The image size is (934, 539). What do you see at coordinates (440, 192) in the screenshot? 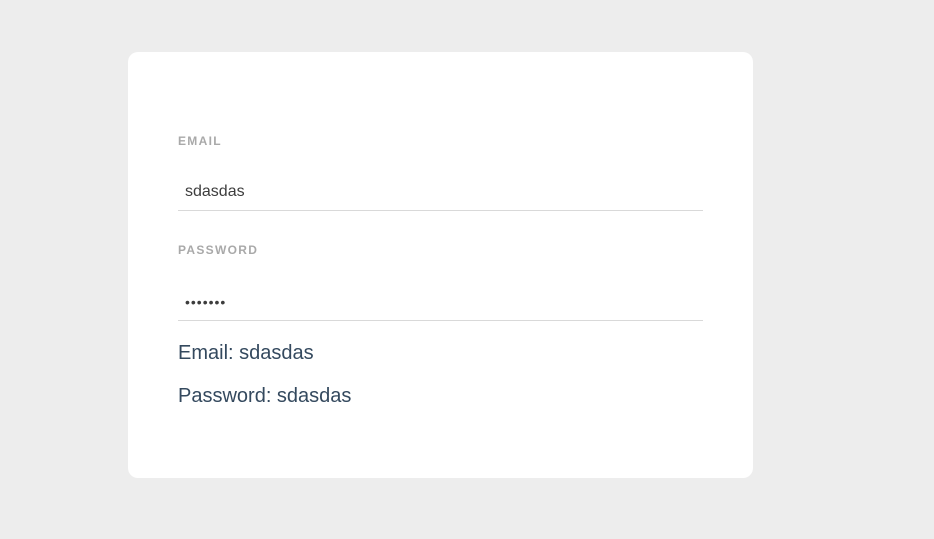
I see `email-input` at bounding box center [440, 192].